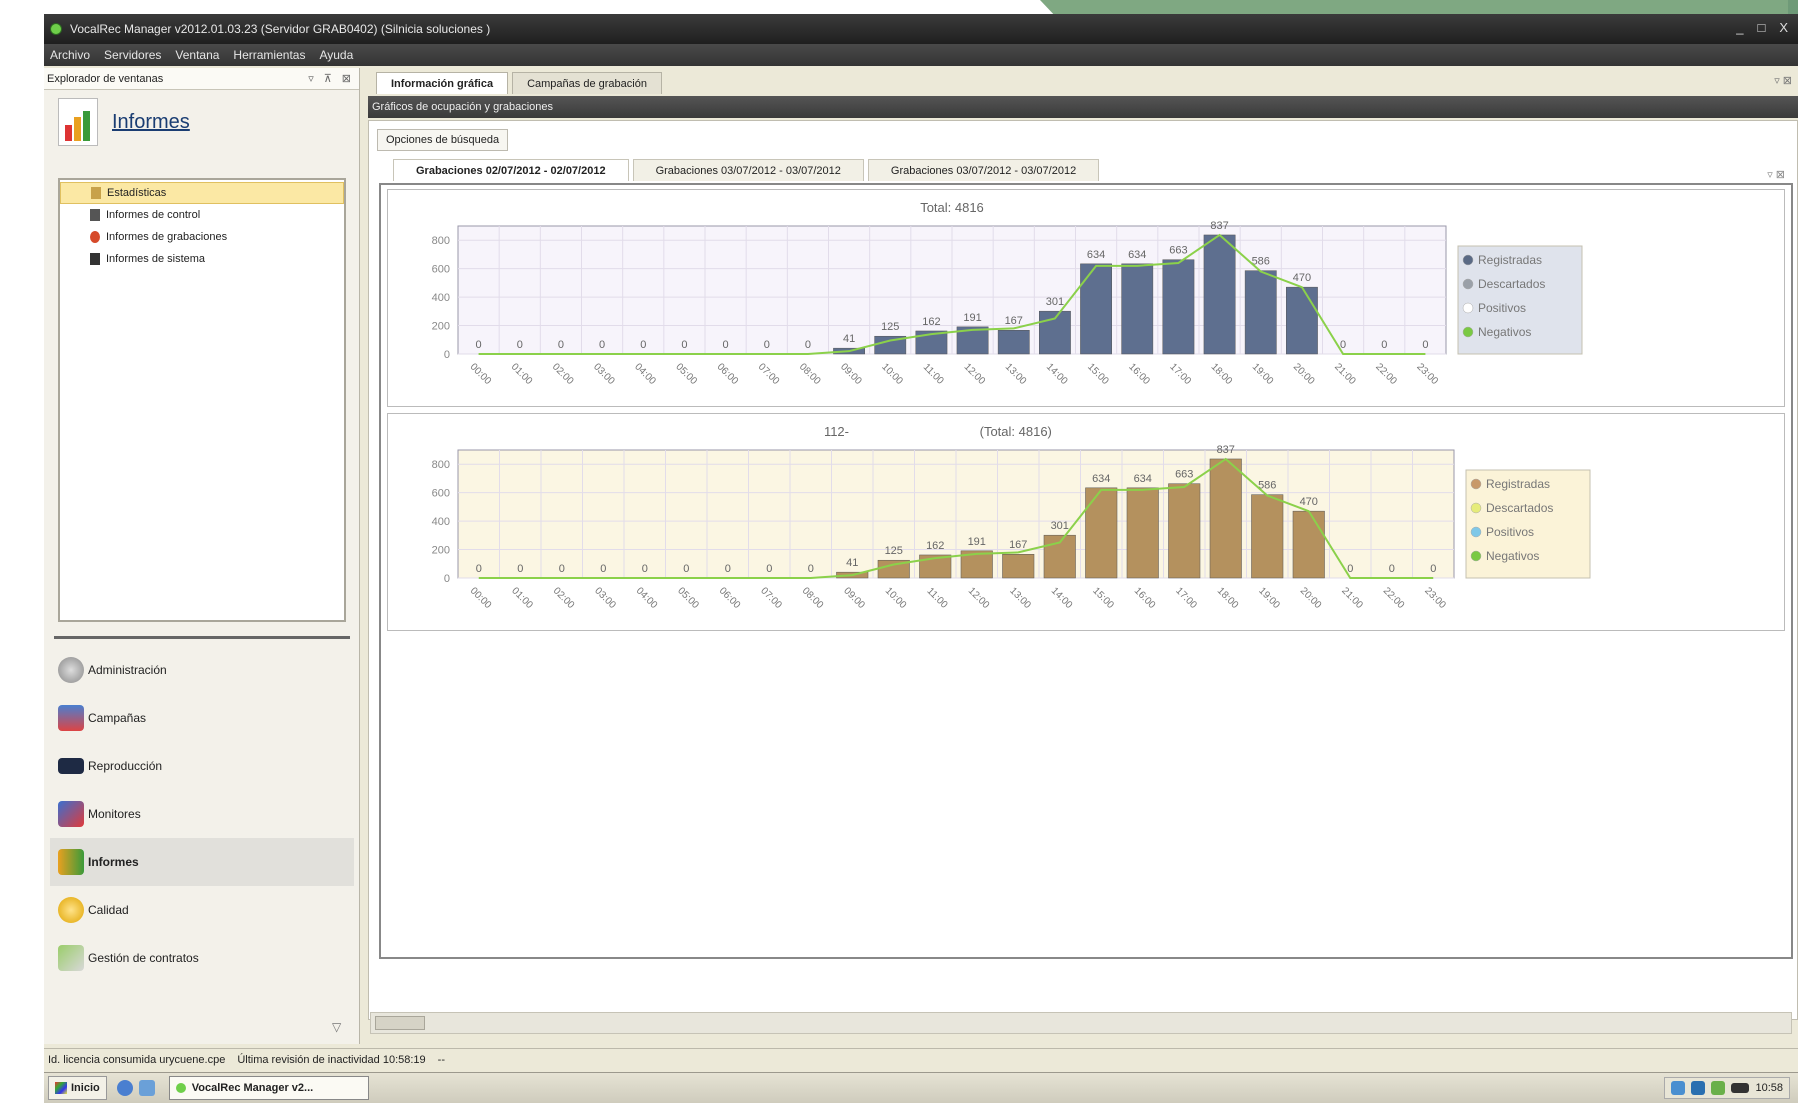  Describe the element at coordinates (105, 78) in the screenshot. I see `explorer-title: Explorador de ventanas` at that location.